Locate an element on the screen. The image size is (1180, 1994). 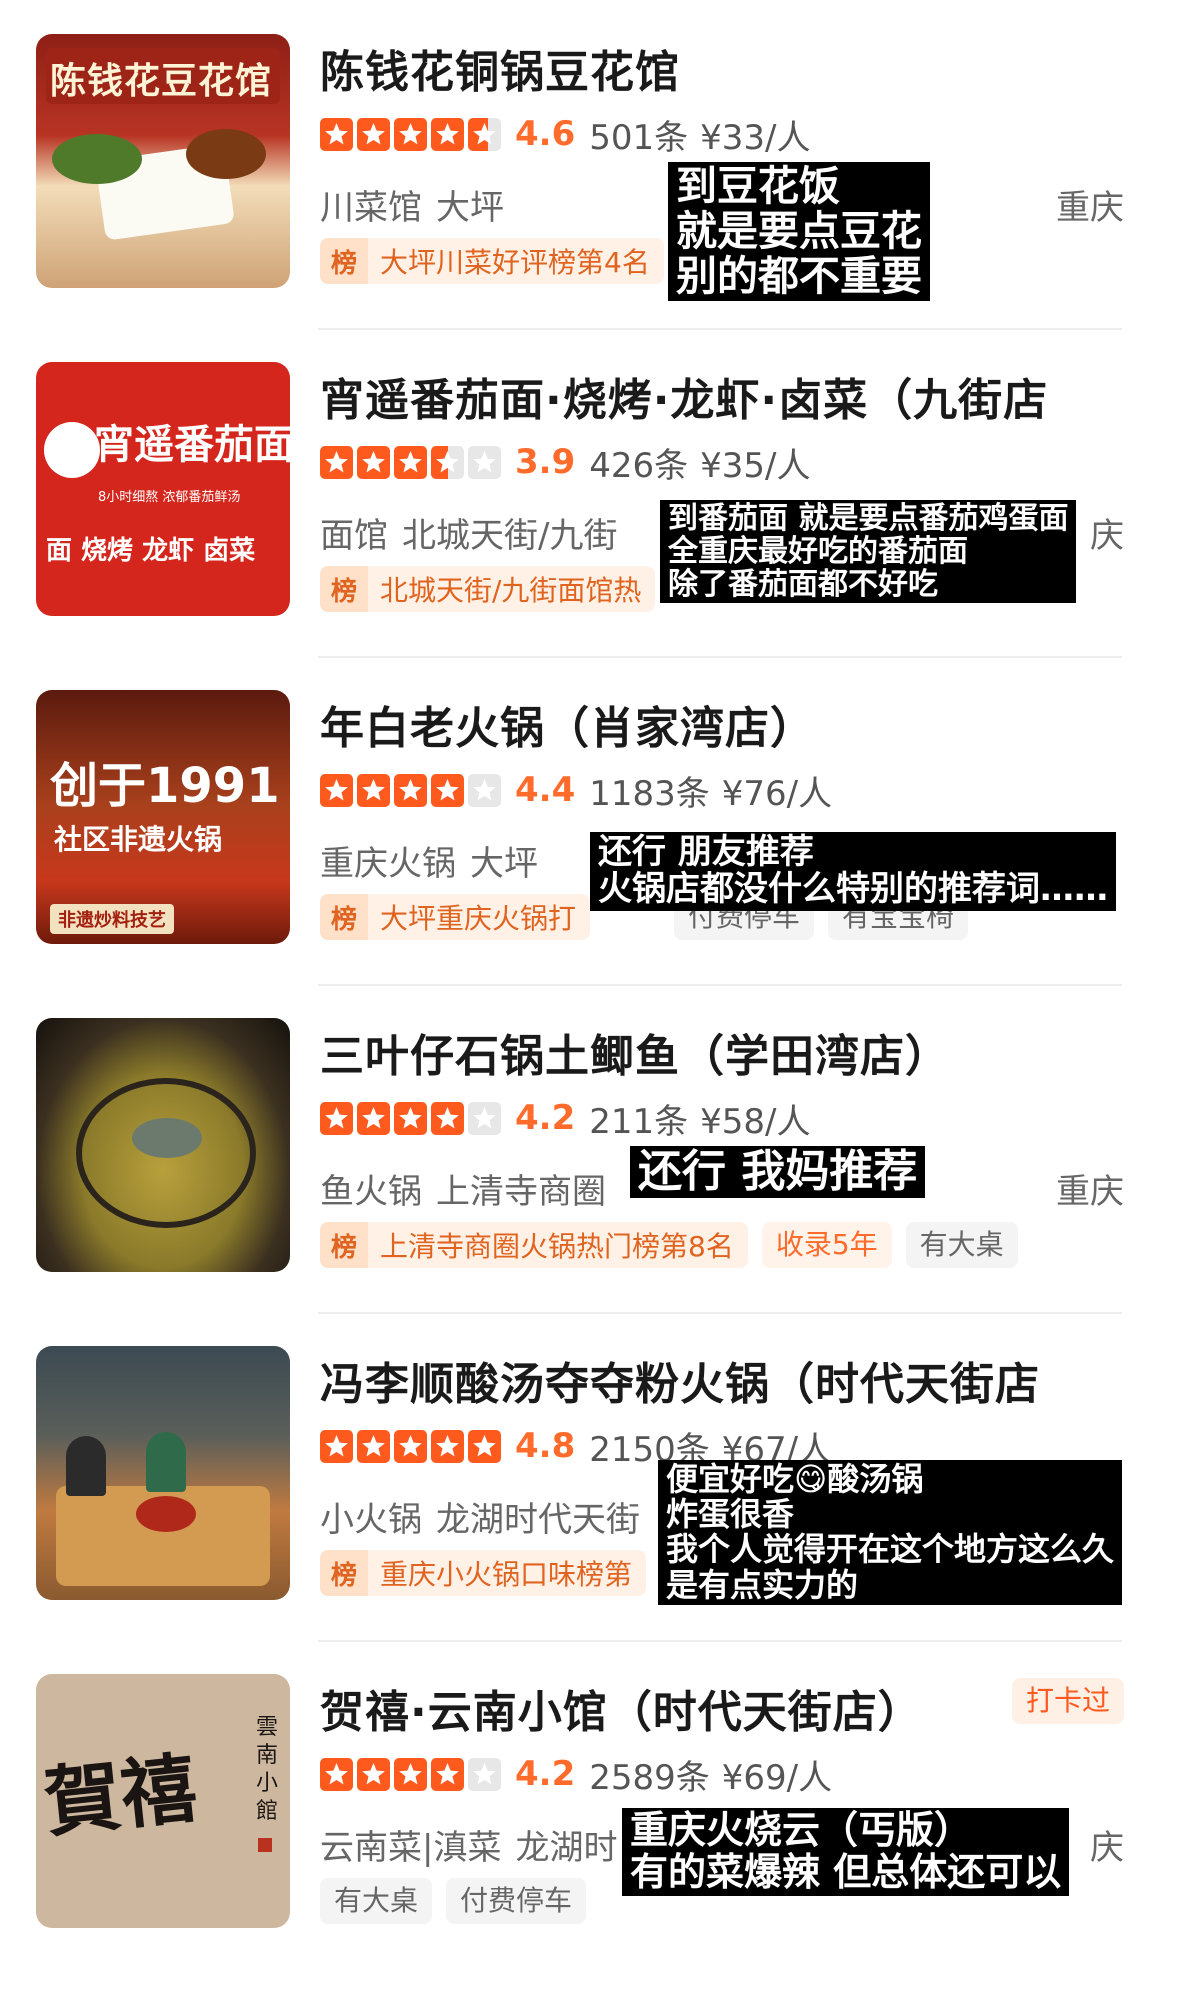
review-count: 501条 is located at coordinates (639, 137).